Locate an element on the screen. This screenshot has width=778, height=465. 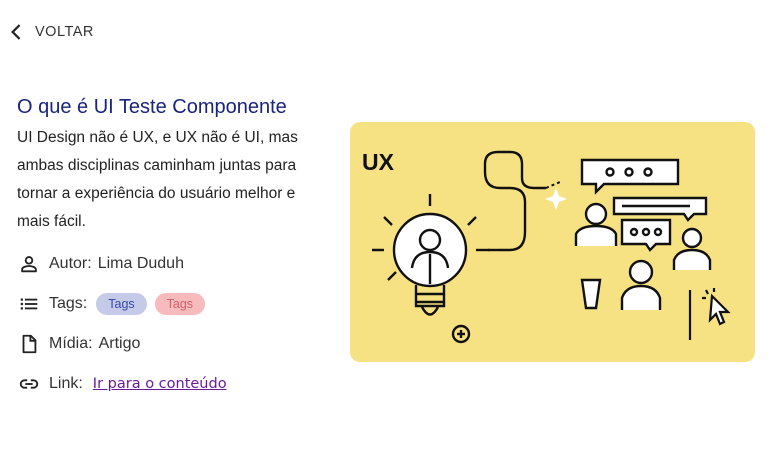
list-icon is located at coordinates (29, 304).